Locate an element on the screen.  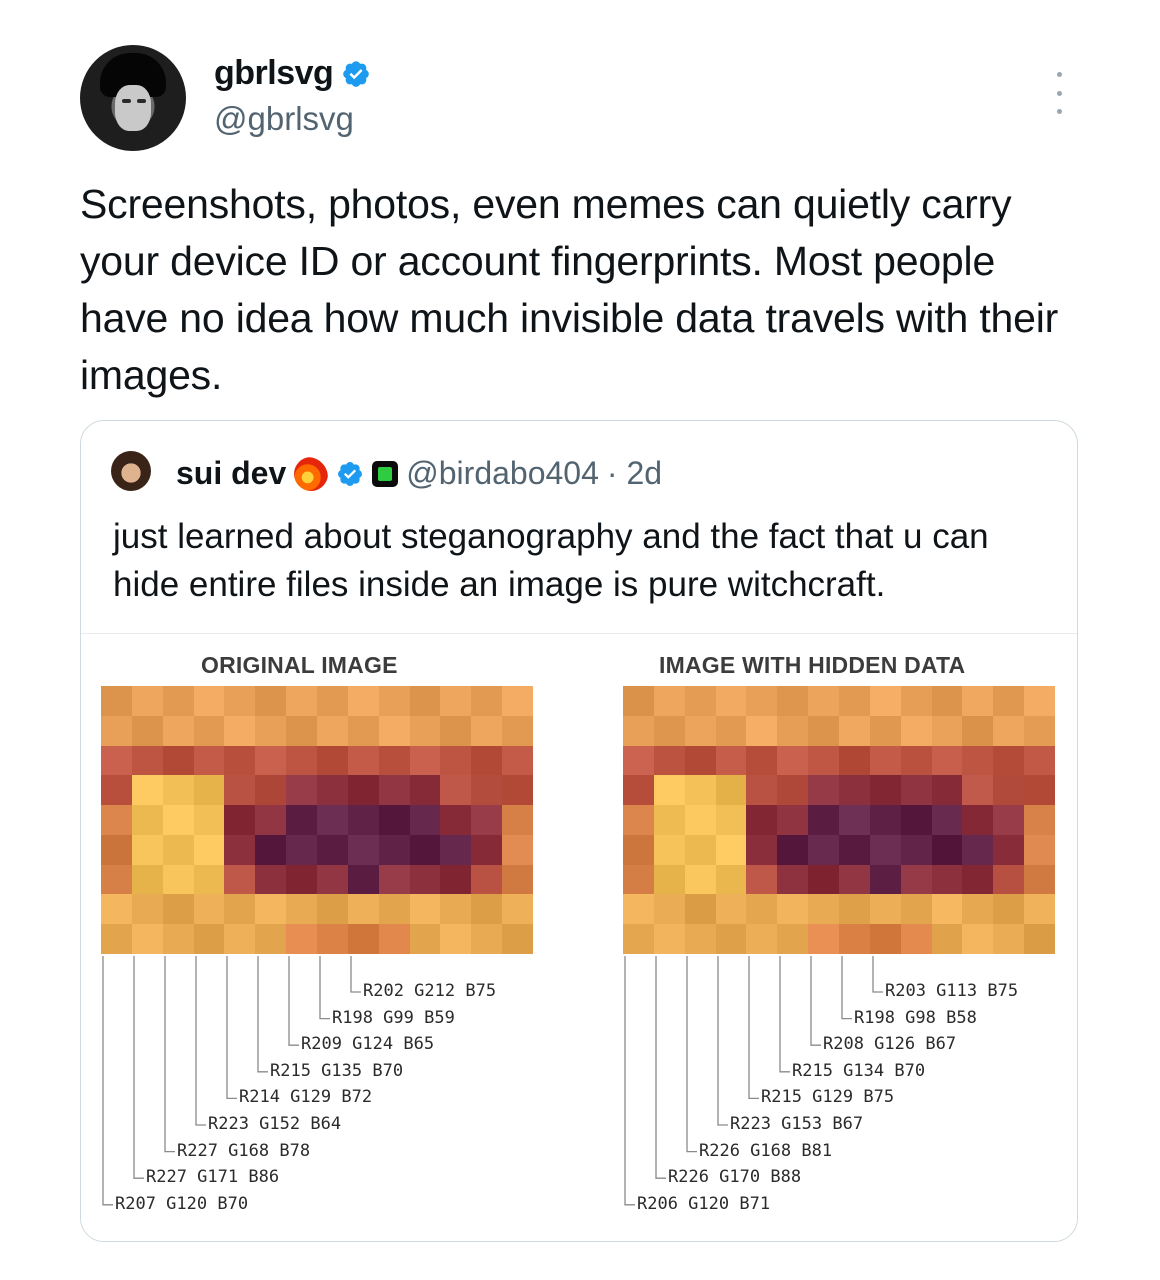
quoted-tweet-time: · 2d is located at coordinates (634, 473).